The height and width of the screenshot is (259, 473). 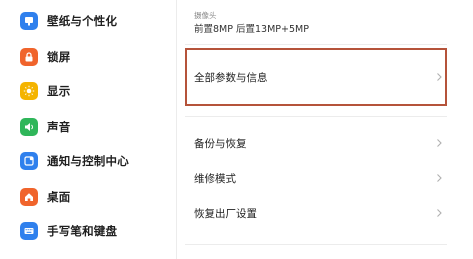 I want to click on repair-mode-row: 维修模式, so click(x=318, y=178).